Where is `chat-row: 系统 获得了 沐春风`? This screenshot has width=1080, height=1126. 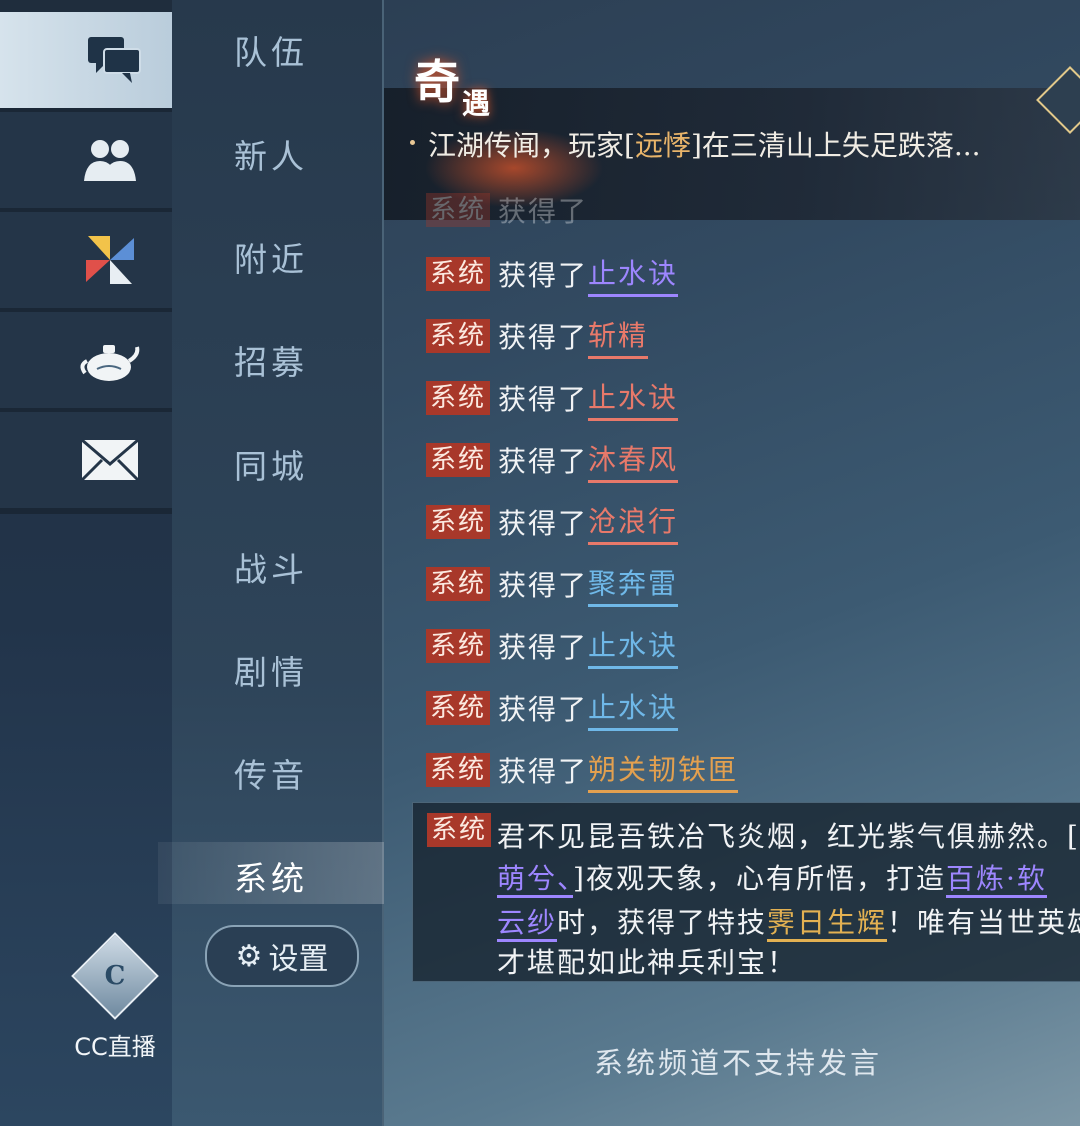 chat-row: 系统 获得了 沐春风 is located at coordinates (552, 462).